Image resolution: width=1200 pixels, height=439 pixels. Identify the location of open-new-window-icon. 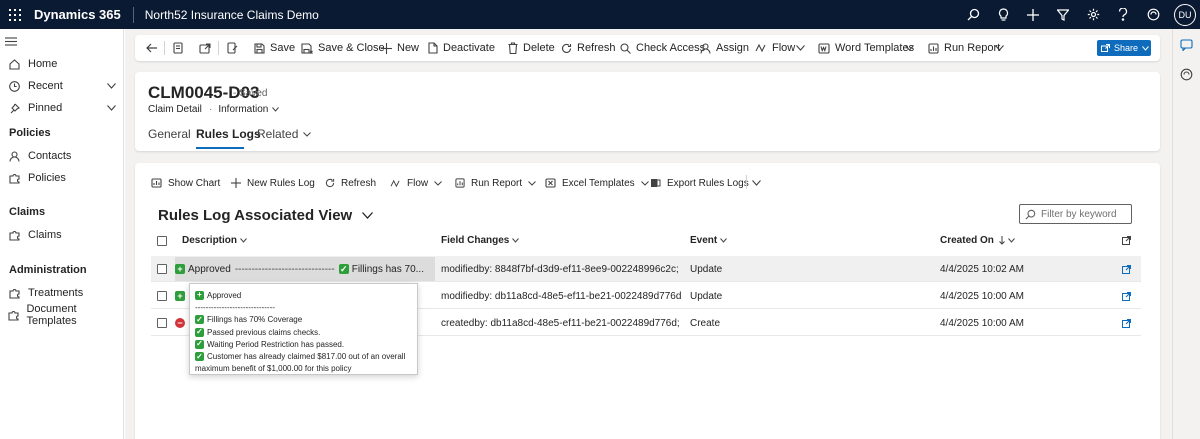
(205, 48).